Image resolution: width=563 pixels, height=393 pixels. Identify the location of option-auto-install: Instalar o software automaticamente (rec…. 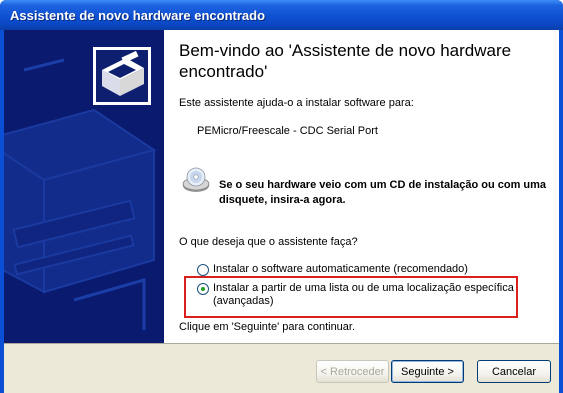
(332, 269).